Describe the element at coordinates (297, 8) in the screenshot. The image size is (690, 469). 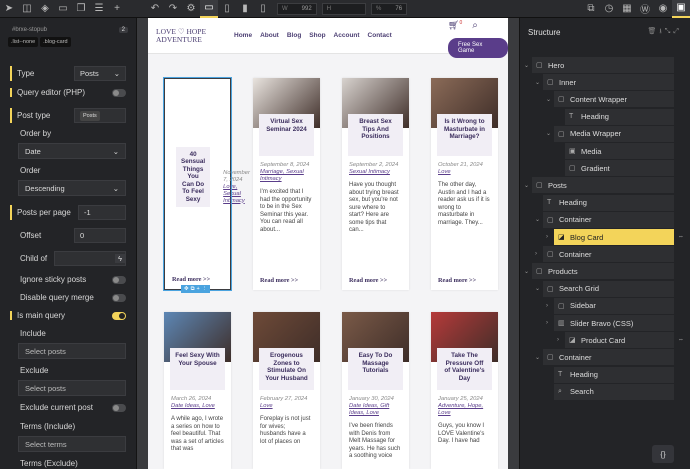
I see `width-field: W 992` at that location.